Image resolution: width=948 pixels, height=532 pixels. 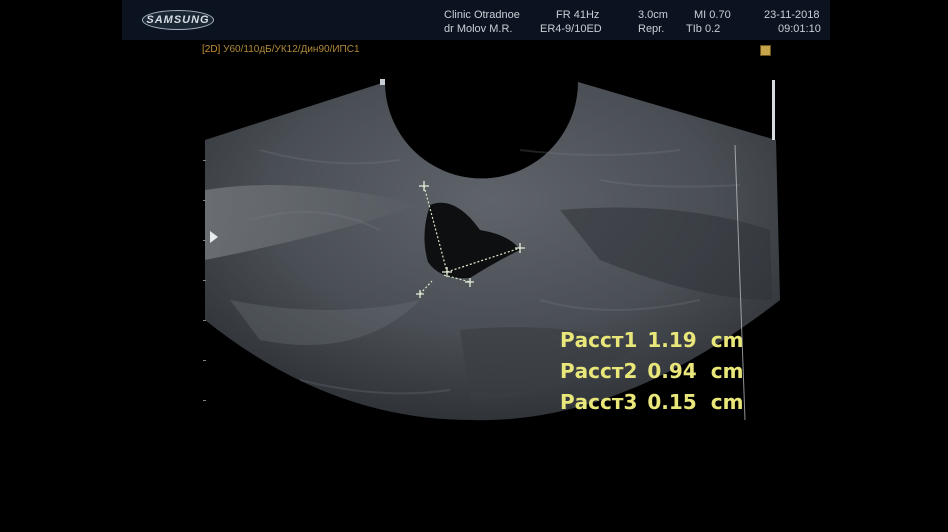 What do you see at coordinates (599, 339) in the screenshot?
I see `measurement-label: Расст1` at bounding box center [599, 339].